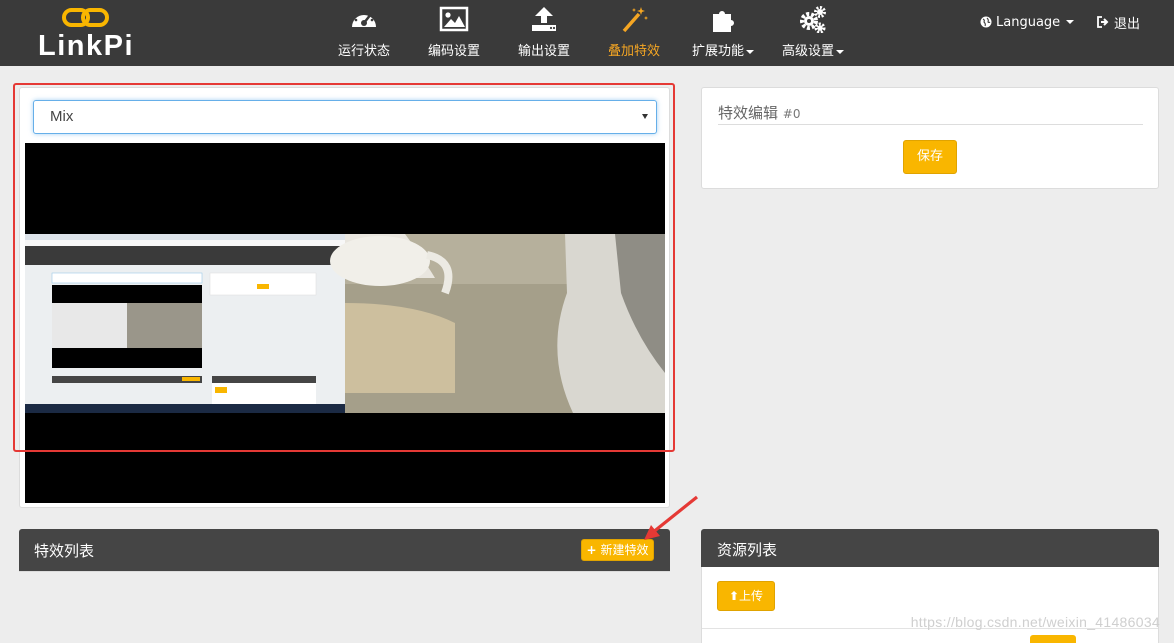  I want to click on resource-row-button, so click(1053, 639).